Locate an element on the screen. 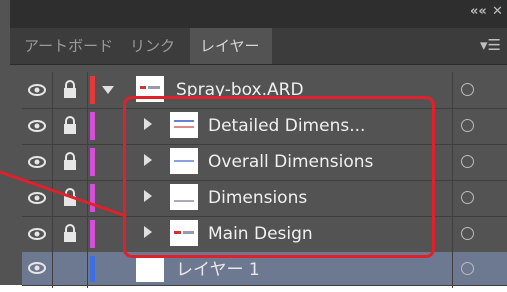 The width and height of the screenshot is (507, 292). layer-thumbnail is located at coordinates (150, 269).